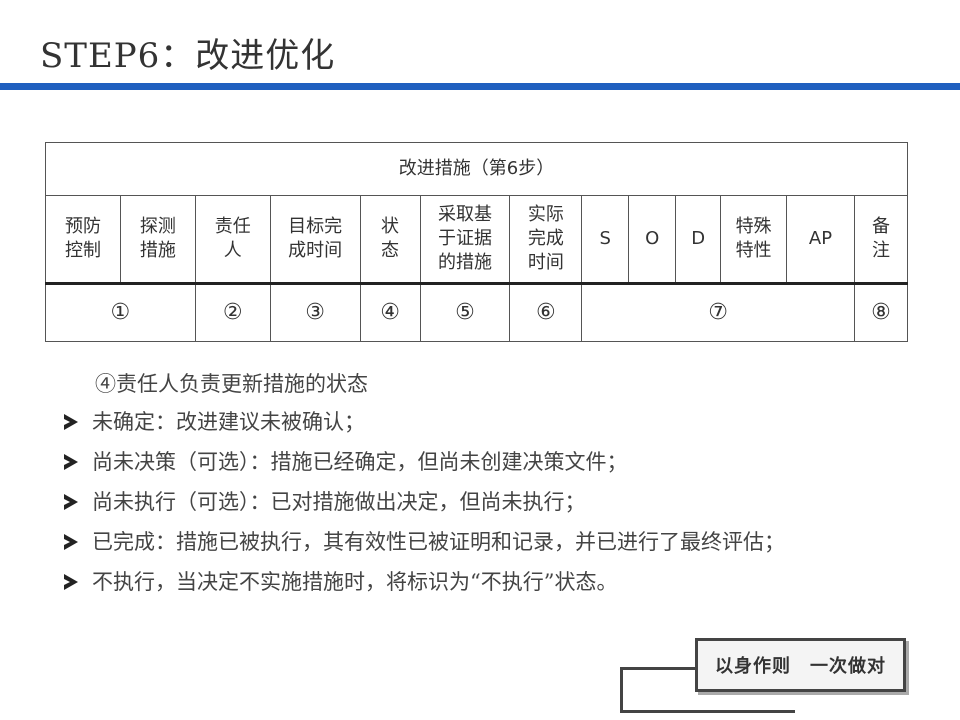 The width and height of the screenshot is (960, 720). What do you see at coordinates (881, 312) in the screenshot?
I see `table-number-cell: ⑧` at bounding box center [881, 312].